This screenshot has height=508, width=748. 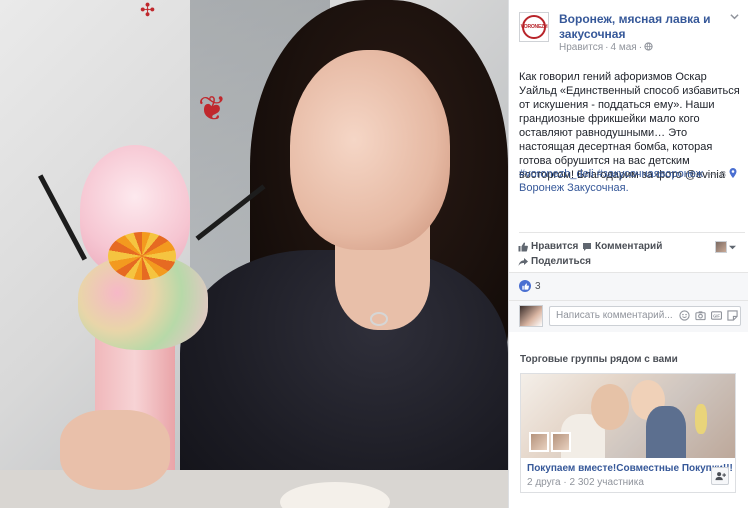 I want to click on group-cover-image, so click(x=628, y=416).